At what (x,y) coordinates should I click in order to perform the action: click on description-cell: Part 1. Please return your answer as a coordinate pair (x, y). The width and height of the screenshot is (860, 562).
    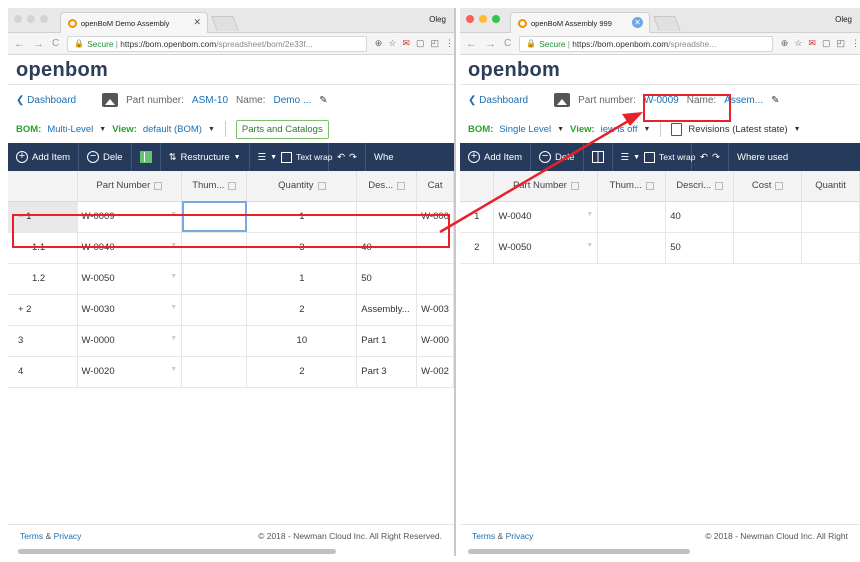
    Looking at the image, I should click on (387, 341).